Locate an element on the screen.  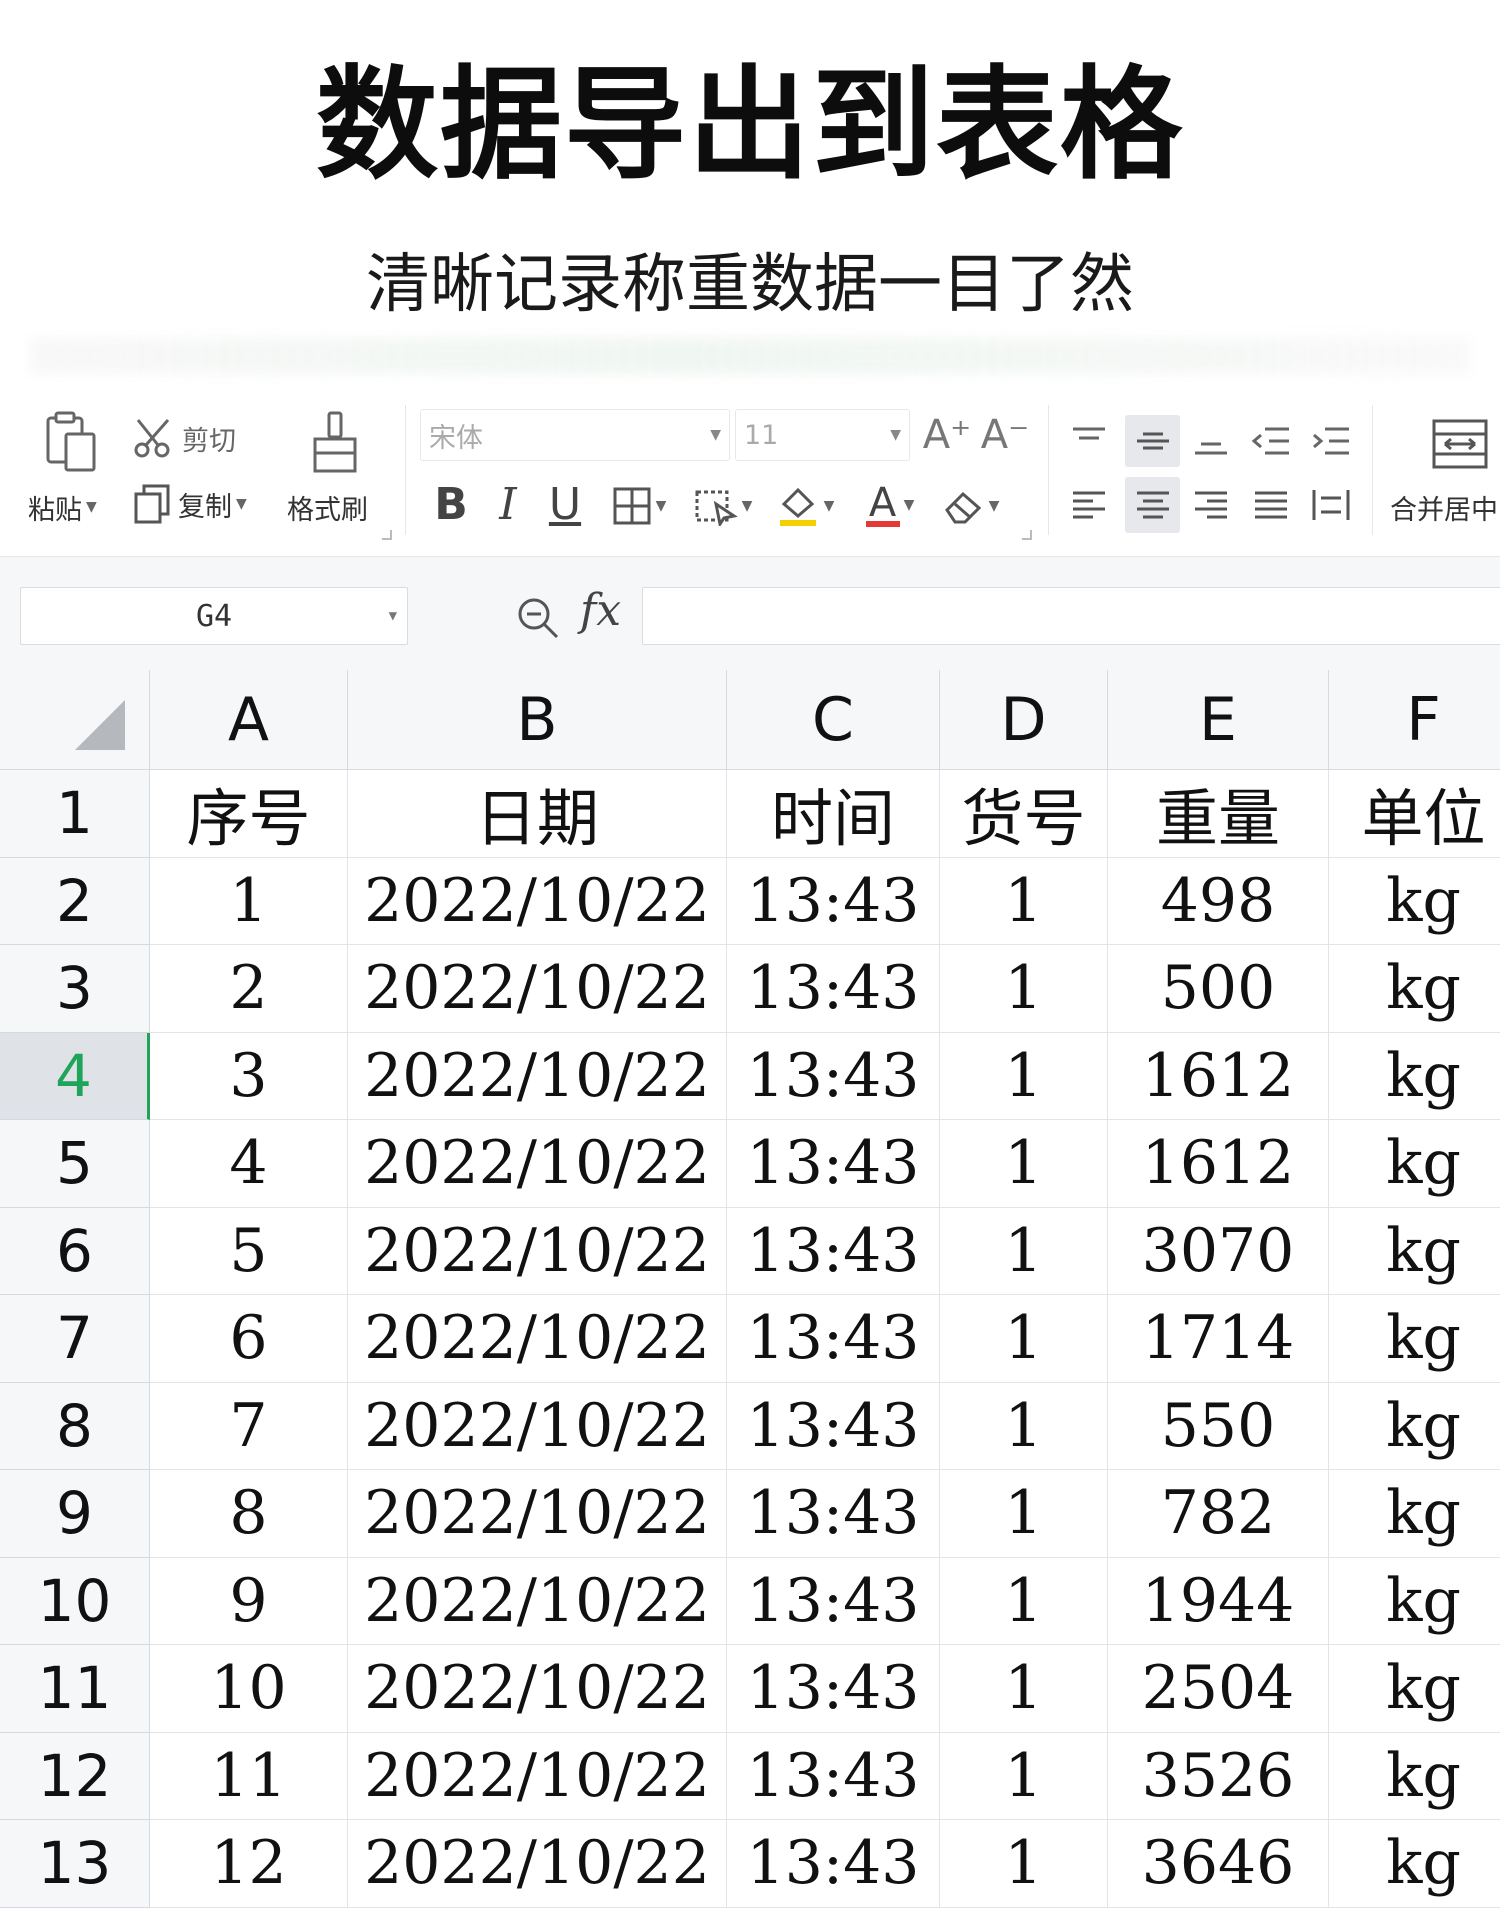
cell-d2: 1 is located at coordinates (1024, 901).